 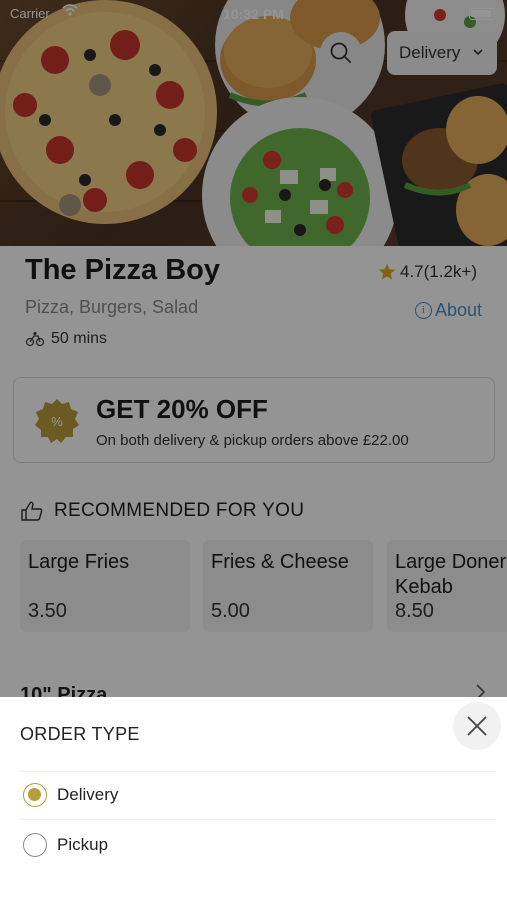 I want to click on order-type-option-pickup: Pickup, so click(x=257, y=845).